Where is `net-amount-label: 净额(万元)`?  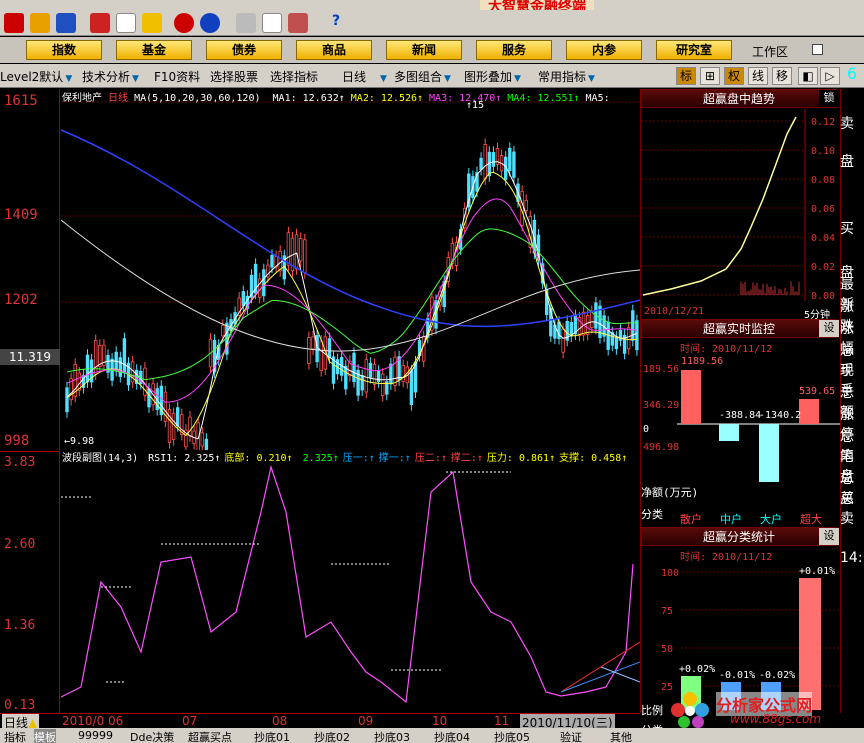
net-amount-label: 净额(万元) is located at coordinates (670, 492).